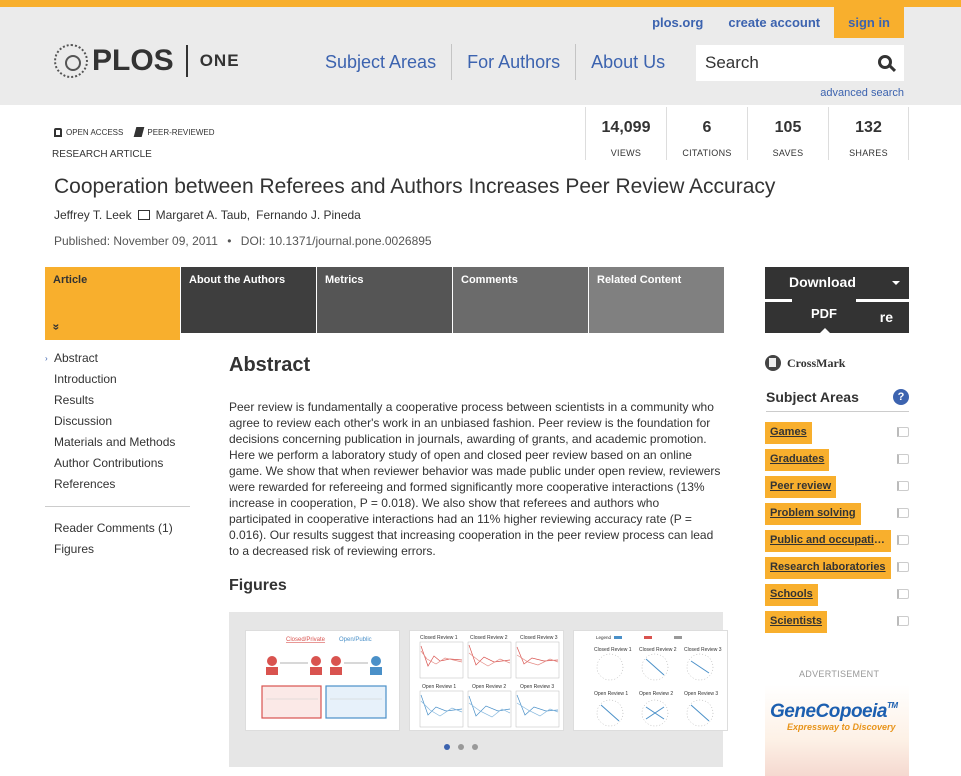 Image resolution: width=961 pixels, height=776 pixels. I want to click on metric-label: VIEWS, so click(626, 153).